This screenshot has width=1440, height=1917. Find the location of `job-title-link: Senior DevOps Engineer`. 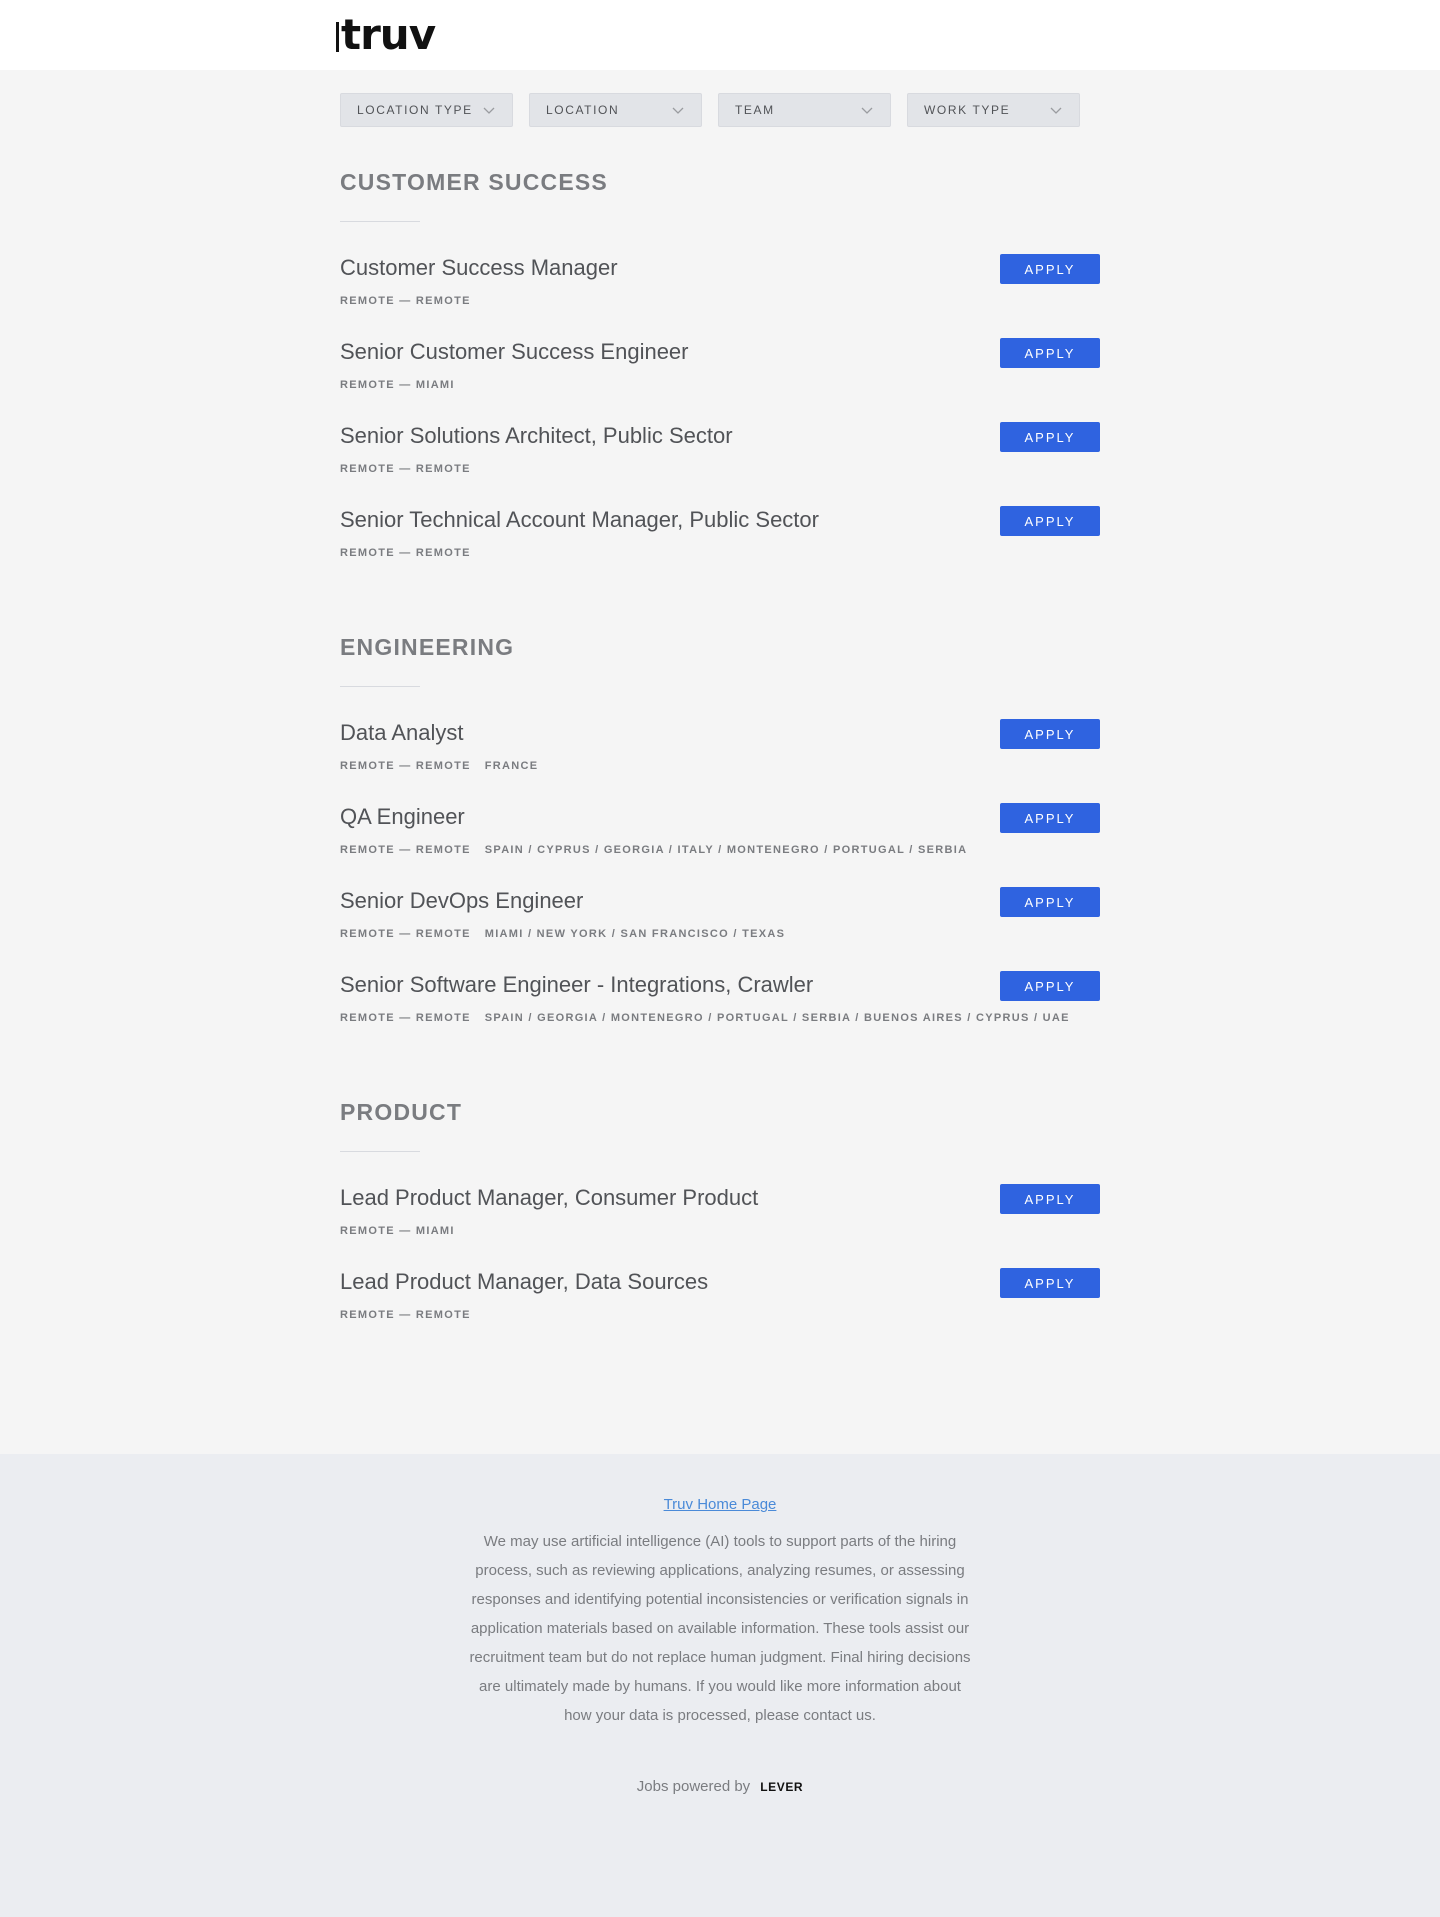

job-title-link: Senior DevOps Engineer is located at coordinates (720, 900).